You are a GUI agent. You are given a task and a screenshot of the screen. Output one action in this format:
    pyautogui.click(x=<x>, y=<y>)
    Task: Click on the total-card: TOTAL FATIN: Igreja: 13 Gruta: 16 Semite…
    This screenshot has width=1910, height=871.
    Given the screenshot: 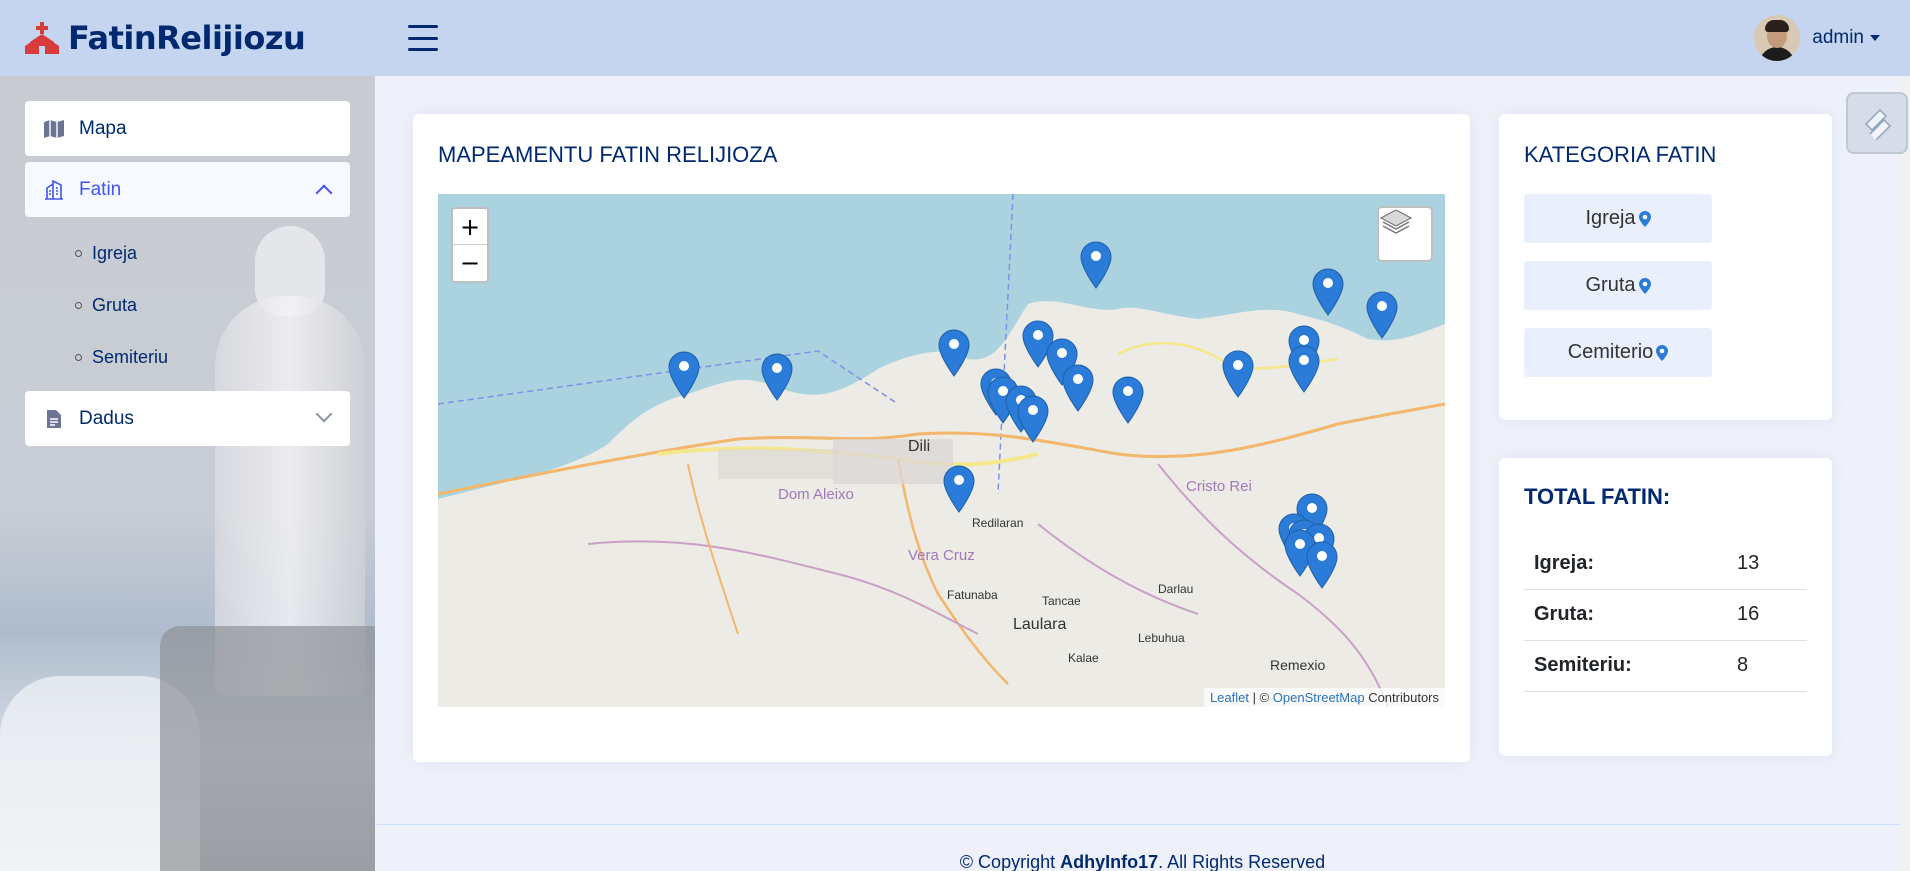 What is the action you would take?
    pyautogui.click(x=1665, y=607)
    